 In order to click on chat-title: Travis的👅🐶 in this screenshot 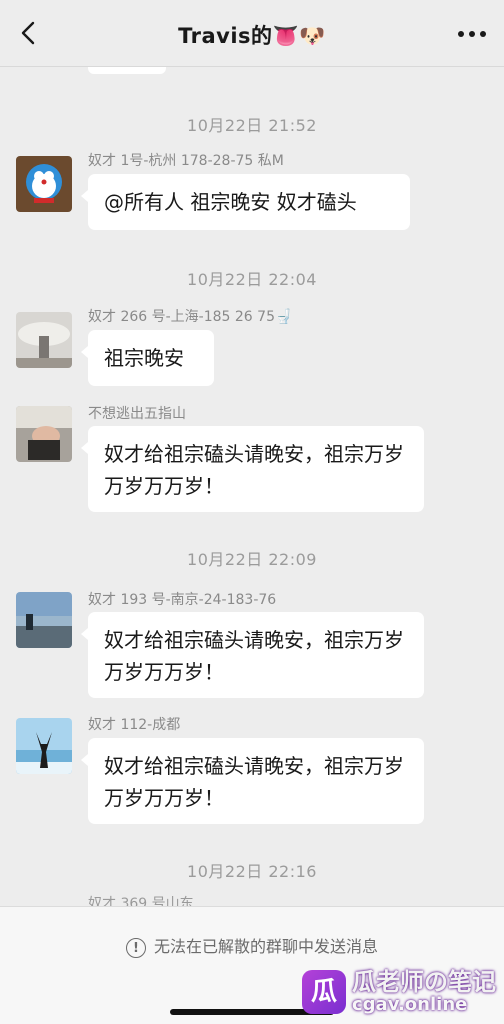, I will do `click(252, 36)`.